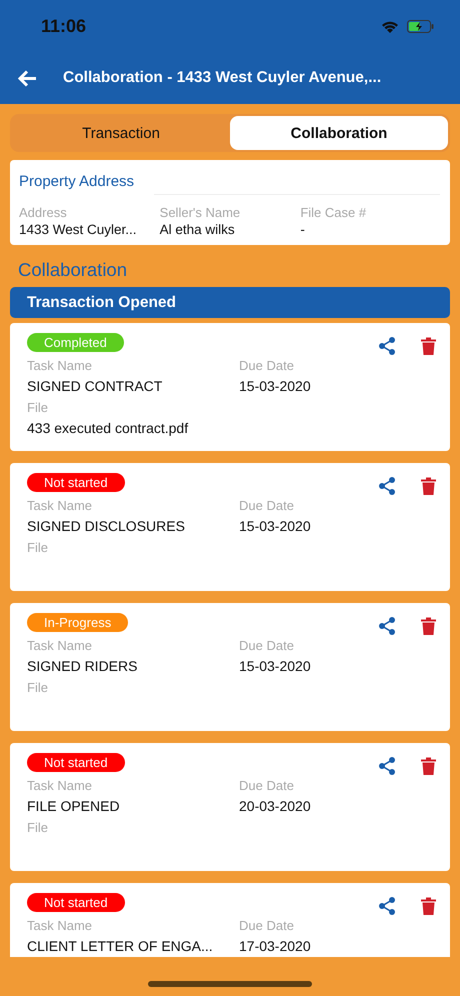 This screenshot has height=996, width=460. Describe the element at coordinates (27, 78) in the screenshot. I see `back-arrow-icon` at that location.